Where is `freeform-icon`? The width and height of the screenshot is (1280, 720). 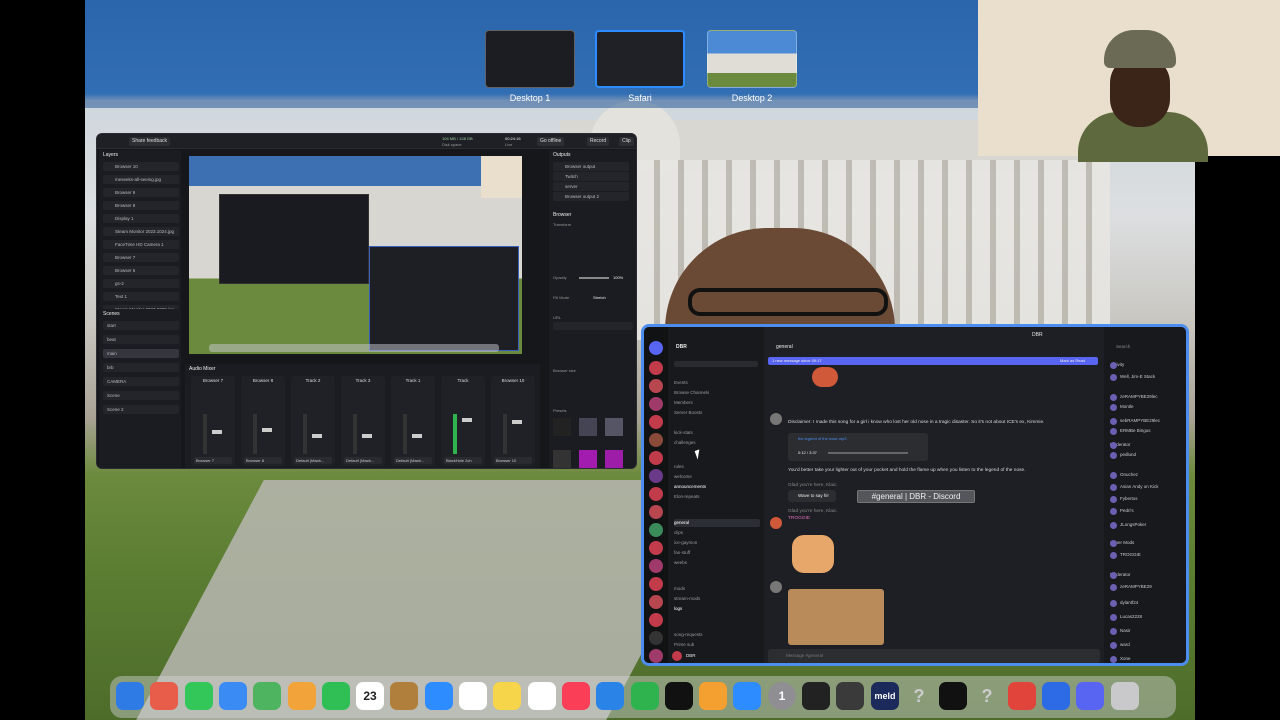
freeform-icon is located at coordinates (542, 696).